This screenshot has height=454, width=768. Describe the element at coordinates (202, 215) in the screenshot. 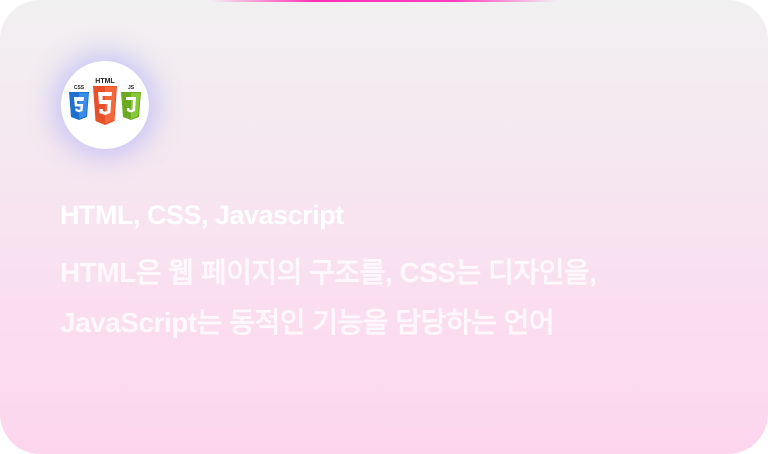

I see `card-title: HTML, CSS, Javascript` at that location.